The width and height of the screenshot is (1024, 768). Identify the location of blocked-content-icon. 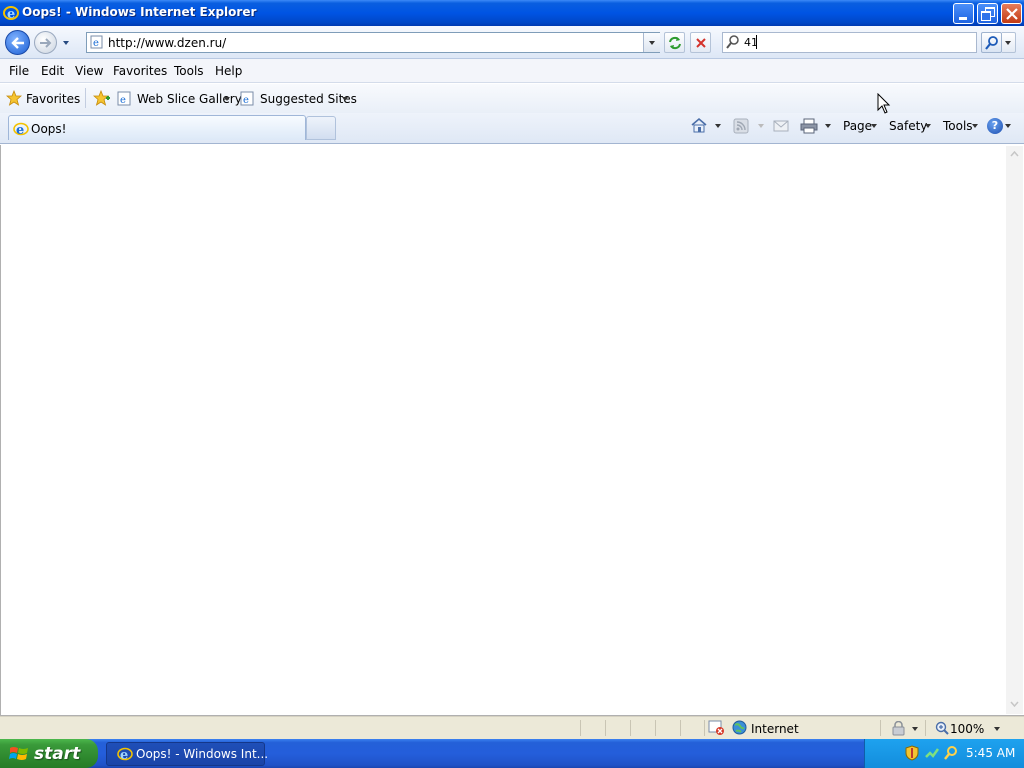
(717, 728).